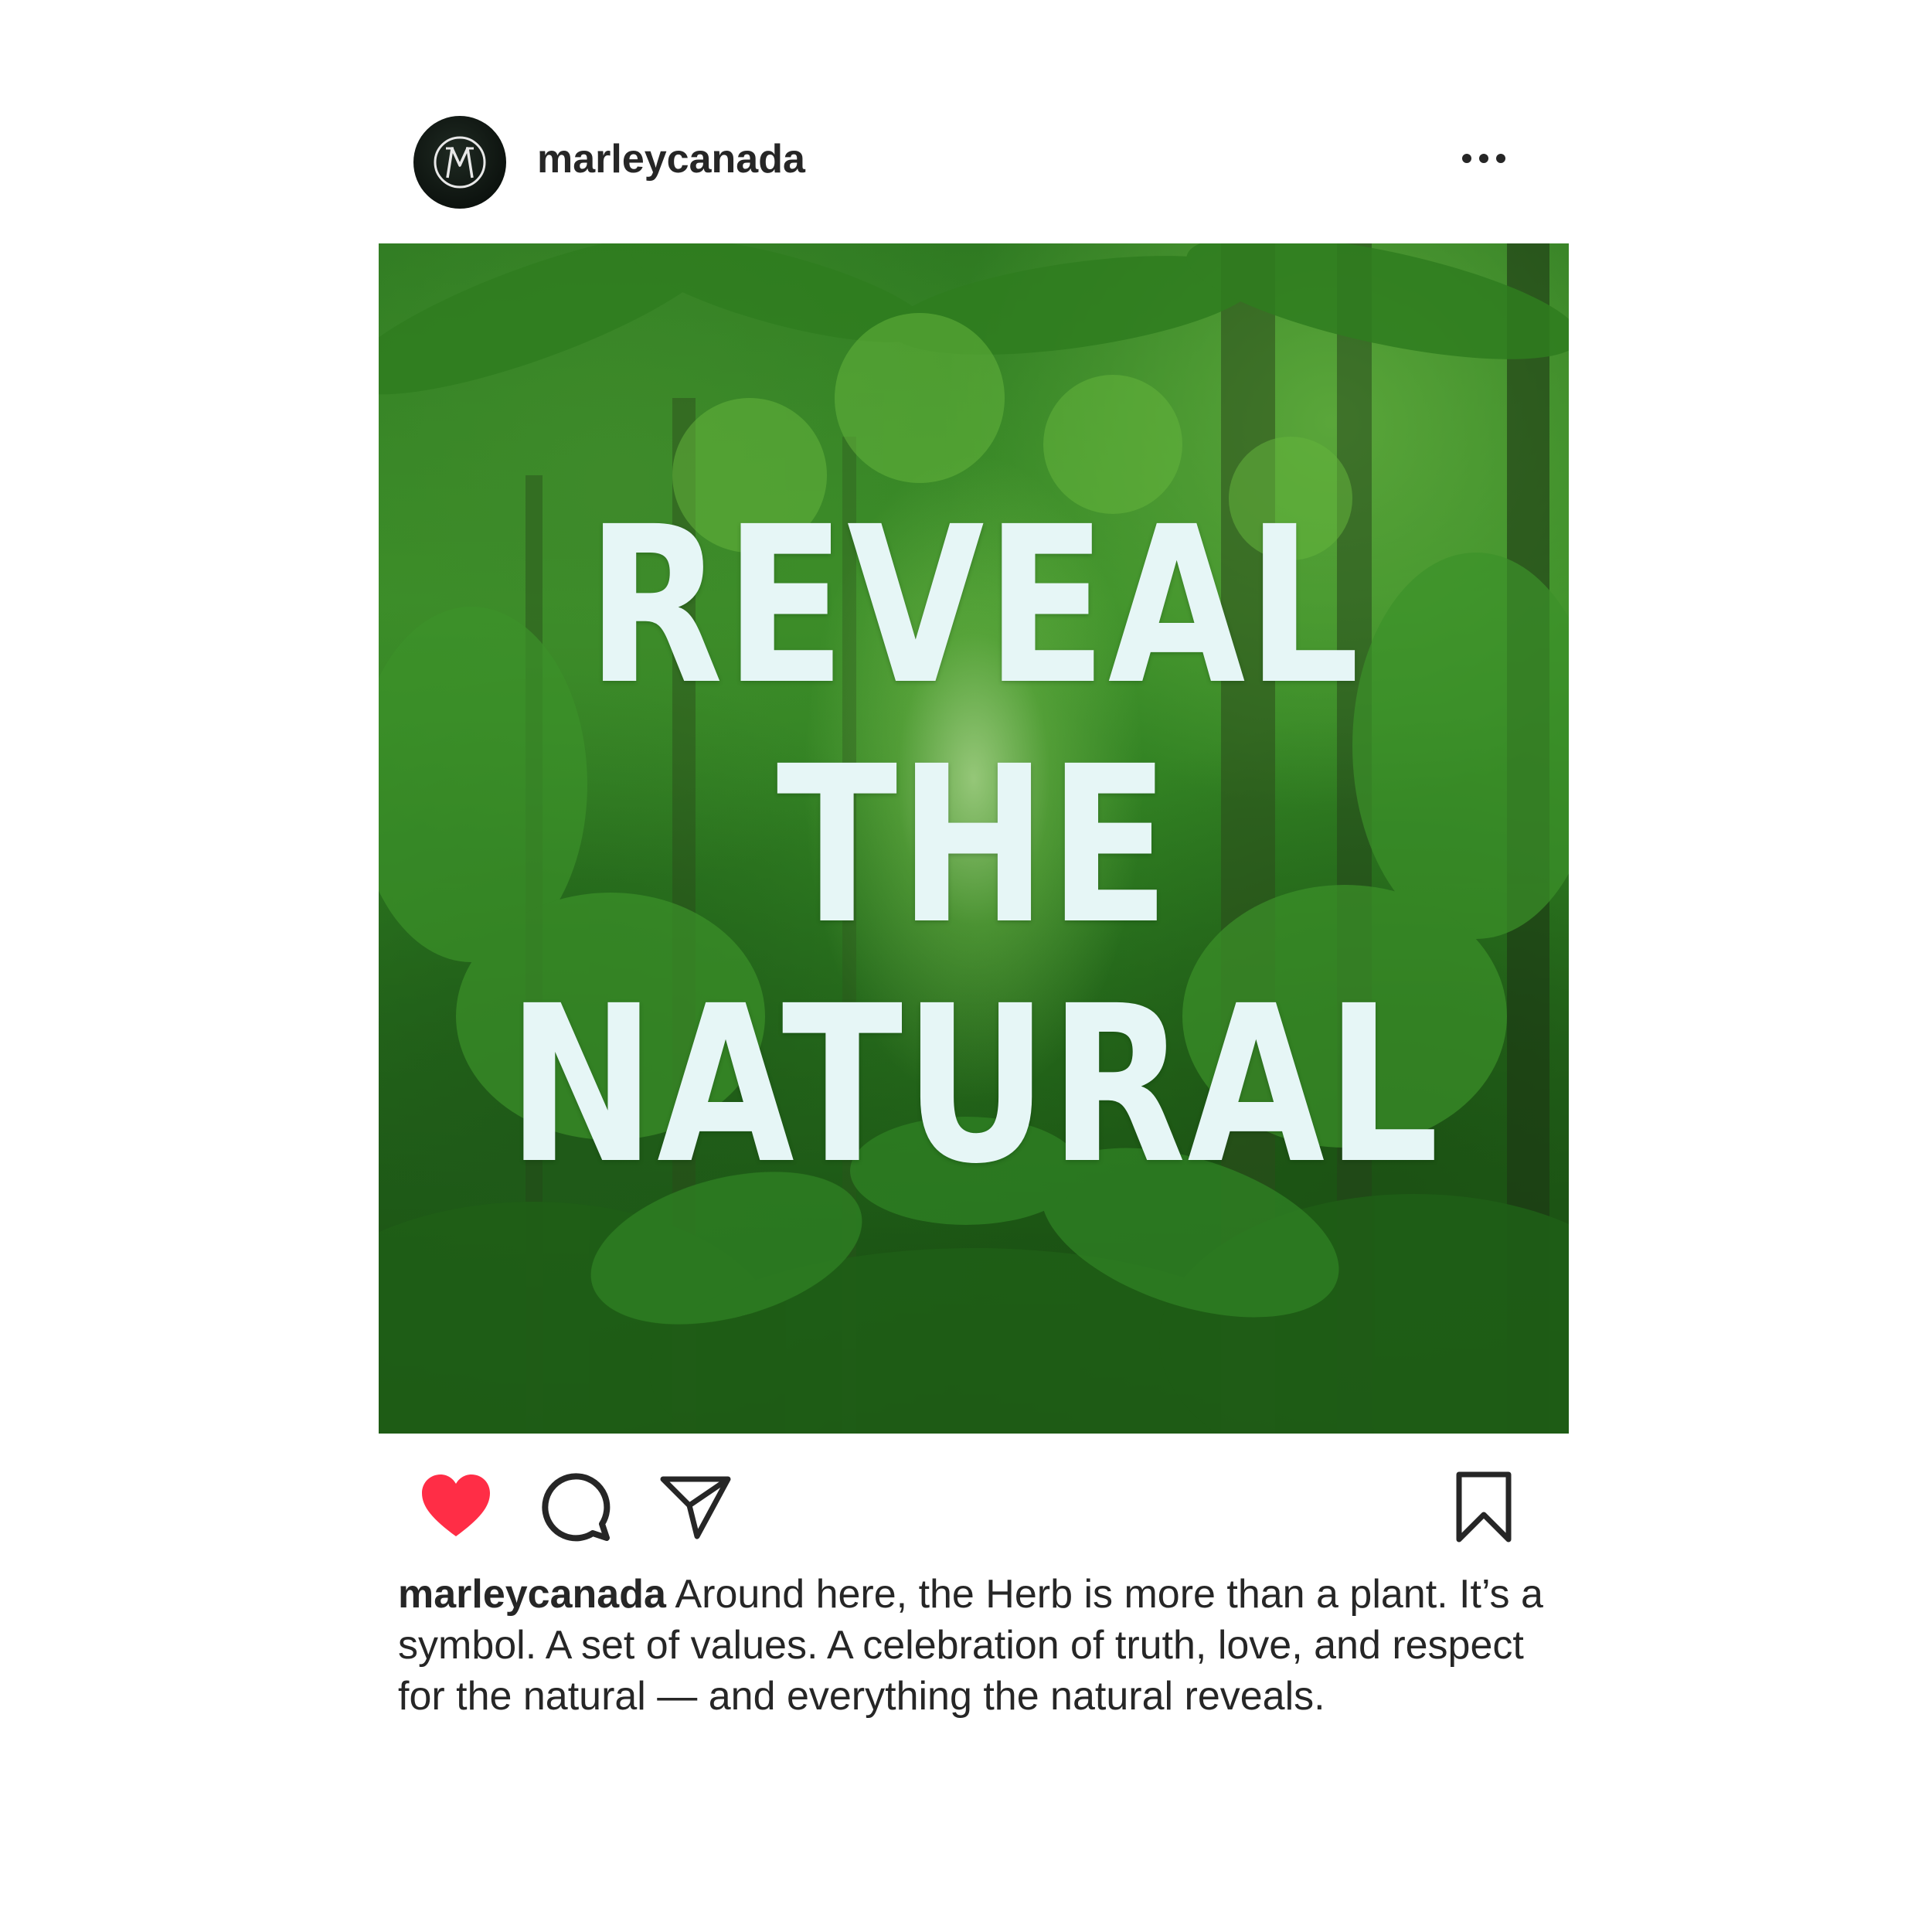  I want to click on like-button, so click(456, 1507).